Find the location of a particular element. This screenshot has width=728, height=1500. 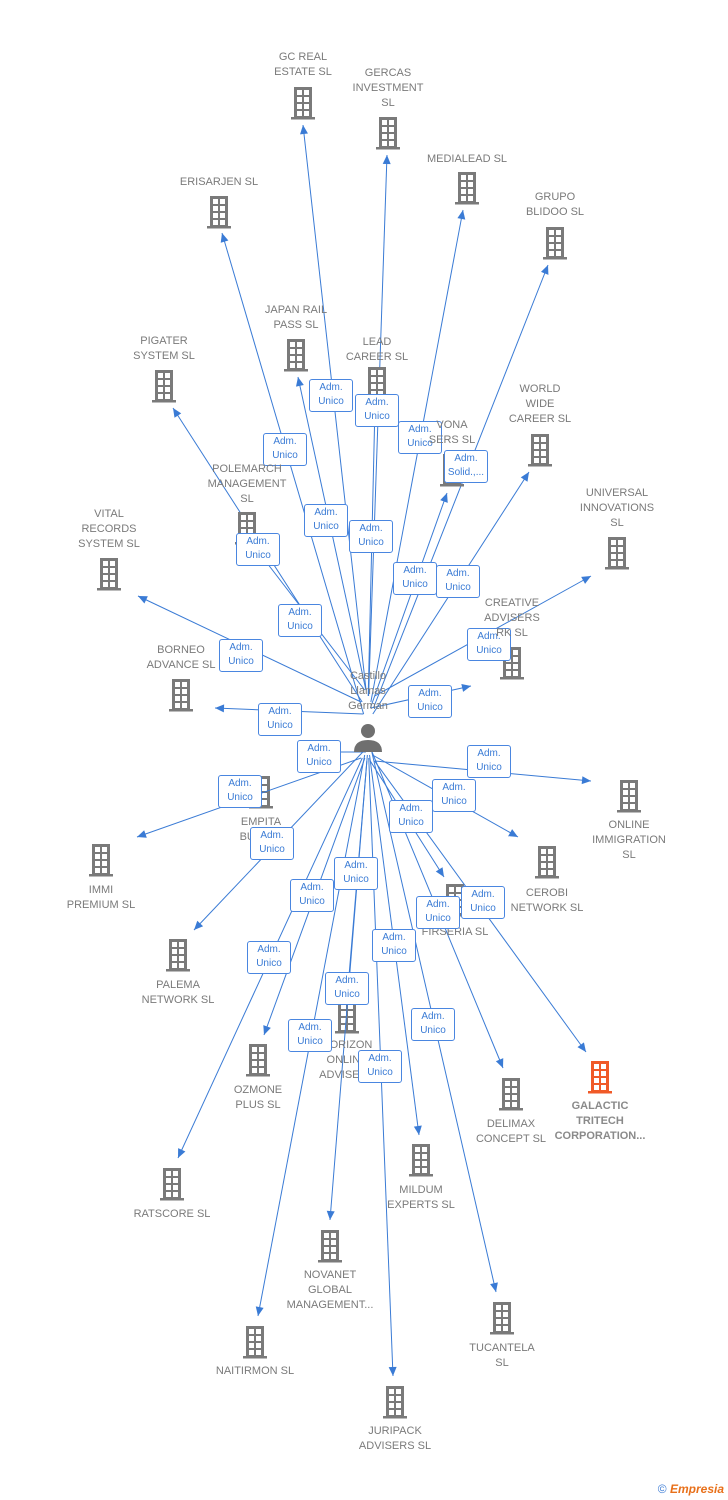

company-label: PIGATER SYSTEM SL is located at coordinates (164, 349).